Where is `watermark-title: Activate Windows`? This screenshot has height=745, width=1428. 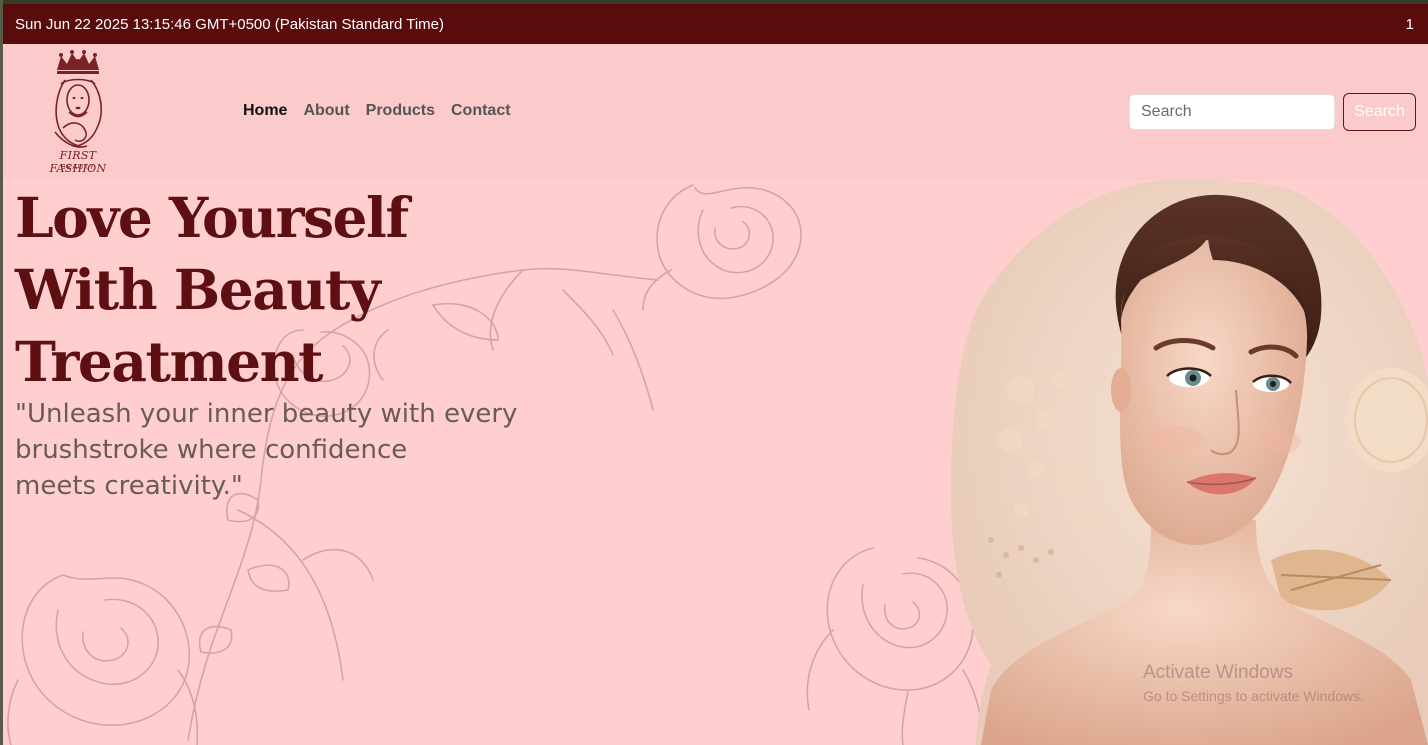
watermark-title: Activate Windows is located at coordinates (1218, 672).